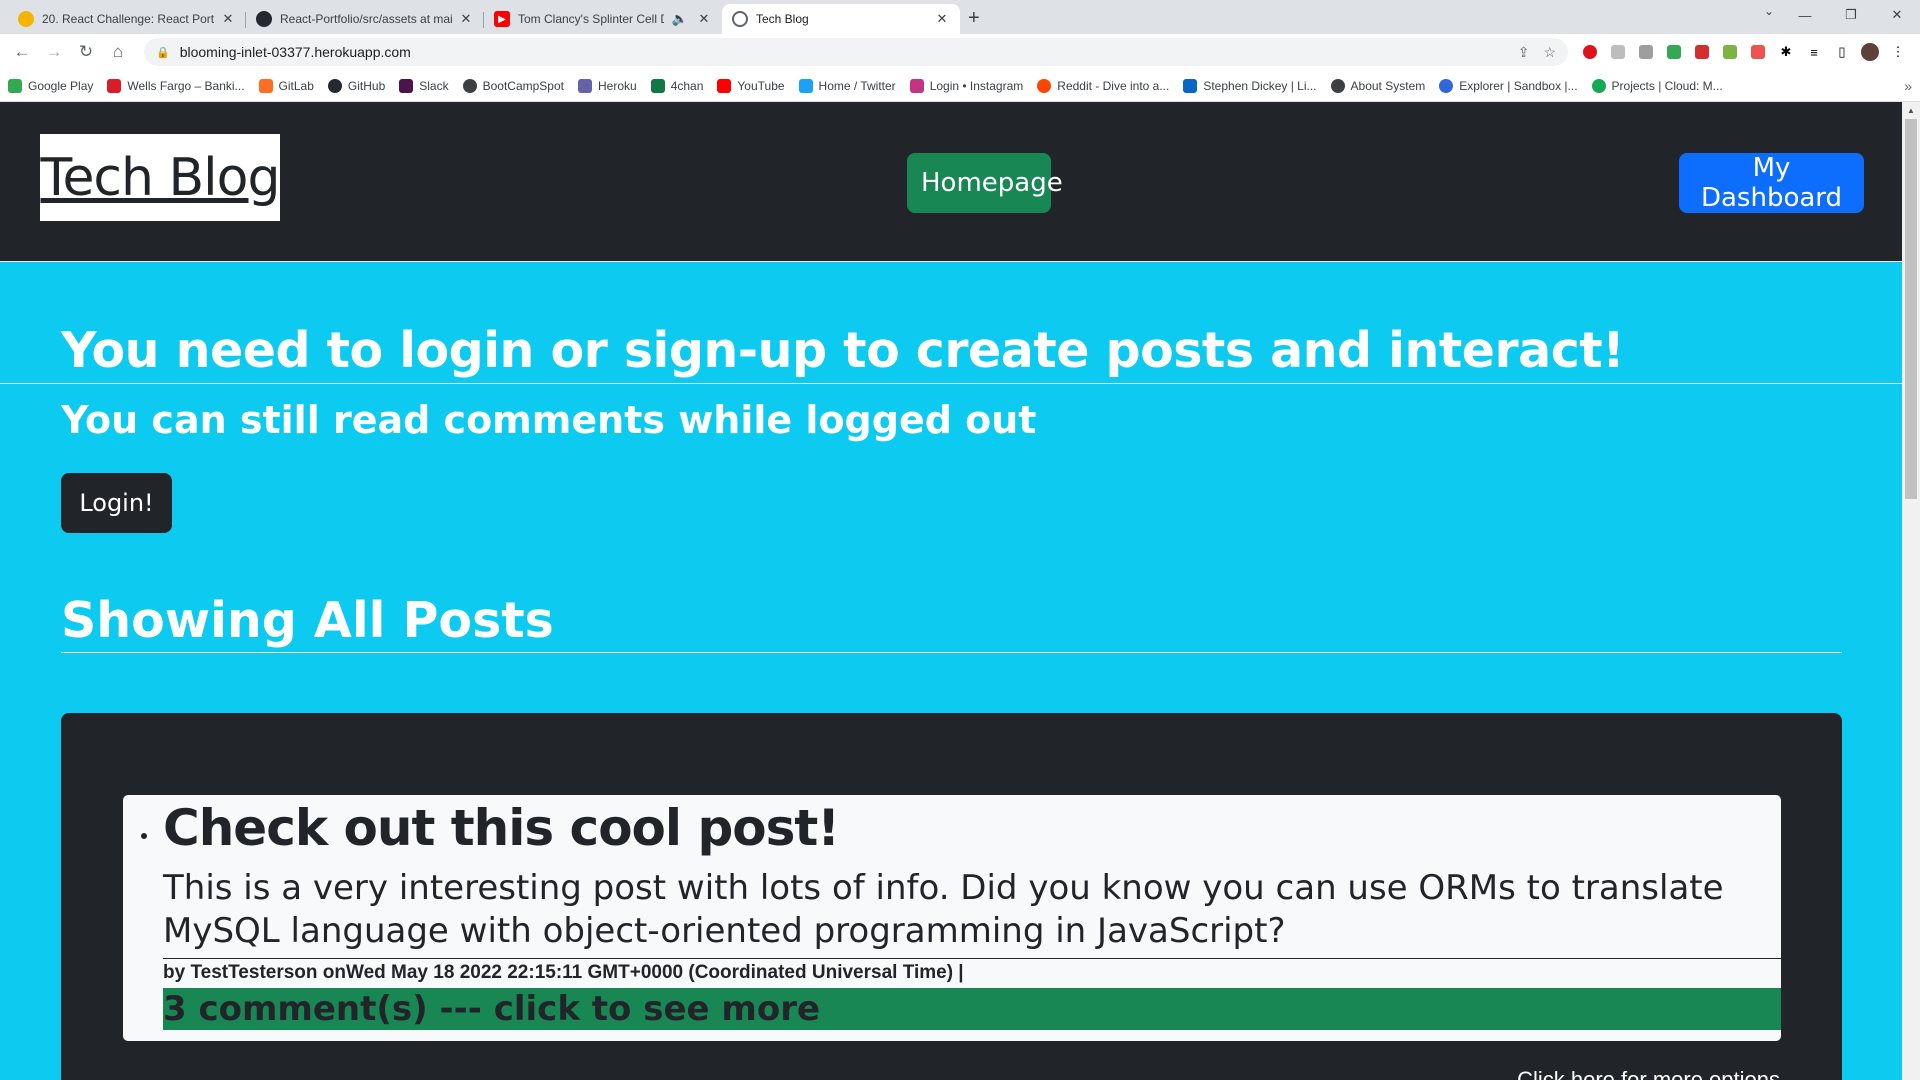  What do you see at coordinates (50, 85) in the screenshot?
I see `bookmark-item: Google Play` at bounding box center [50, 85].